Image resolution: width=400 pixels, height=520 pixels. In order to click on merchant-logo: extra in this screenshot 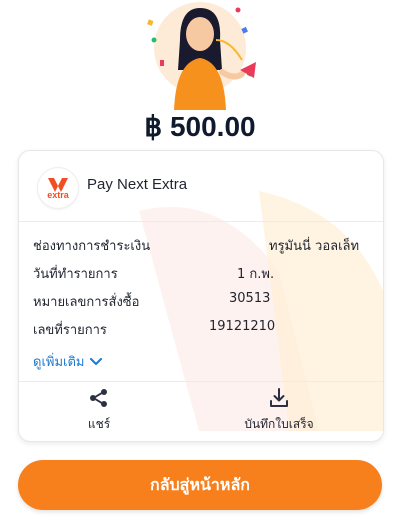, I will do `click(58, 188)`.